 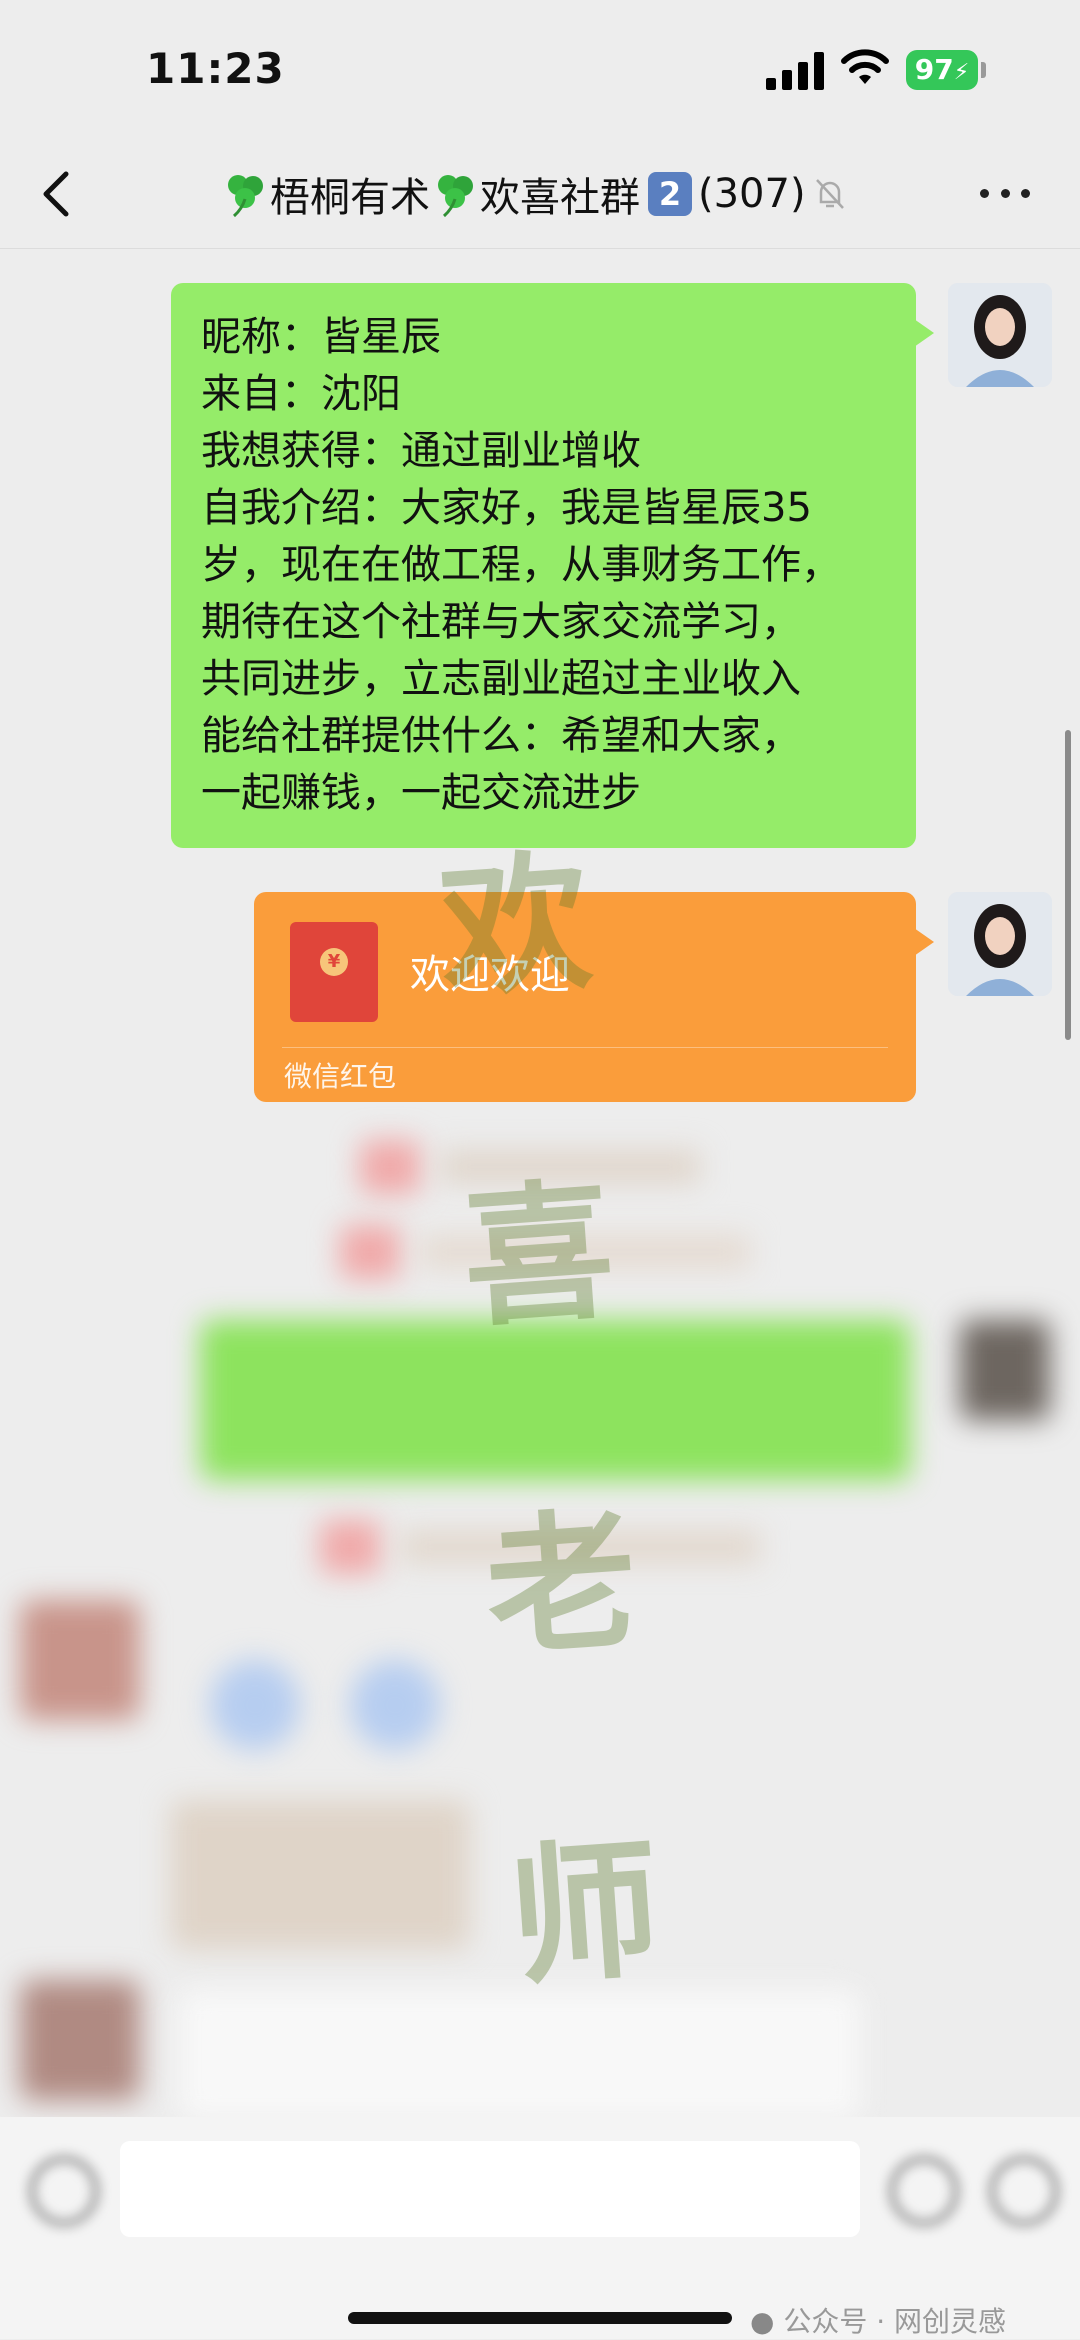 What do you see at coordinates (752, 194) in the screenshot?
I see `member-count: (307)` at bounding box center [752, 194].